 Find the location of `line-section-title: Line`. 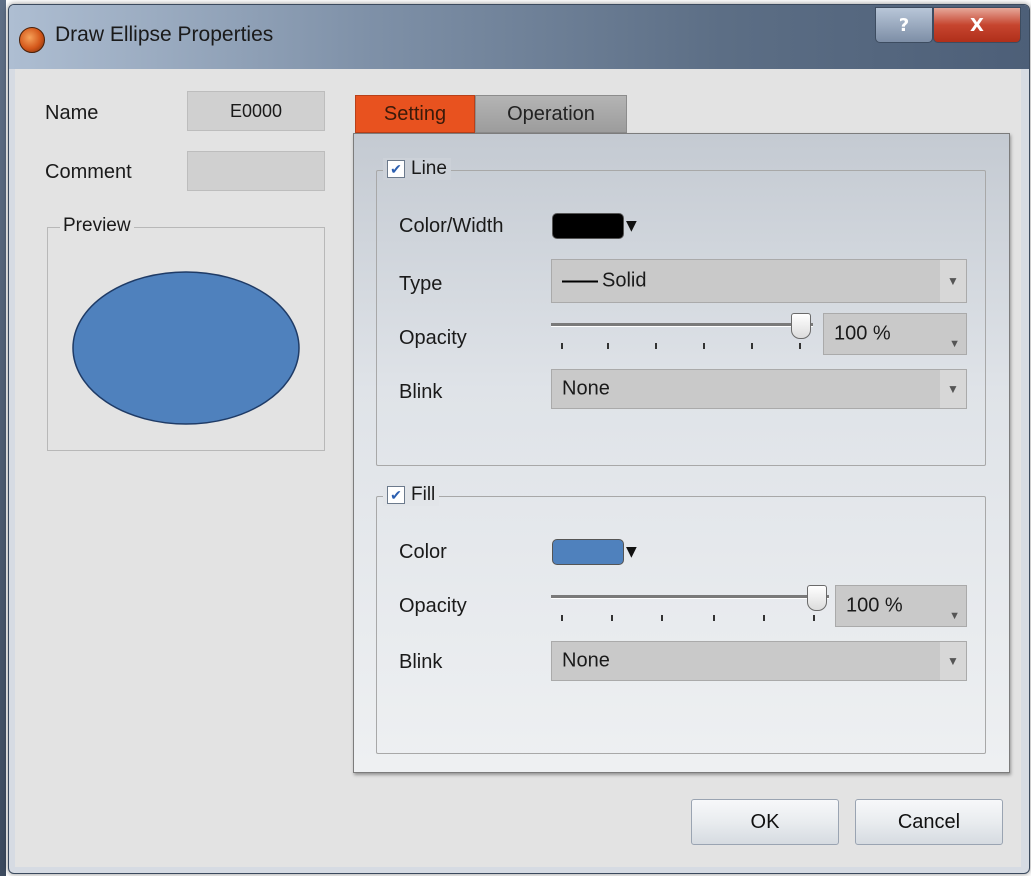

line-section-title: Line is located at coordinates (429, 168).